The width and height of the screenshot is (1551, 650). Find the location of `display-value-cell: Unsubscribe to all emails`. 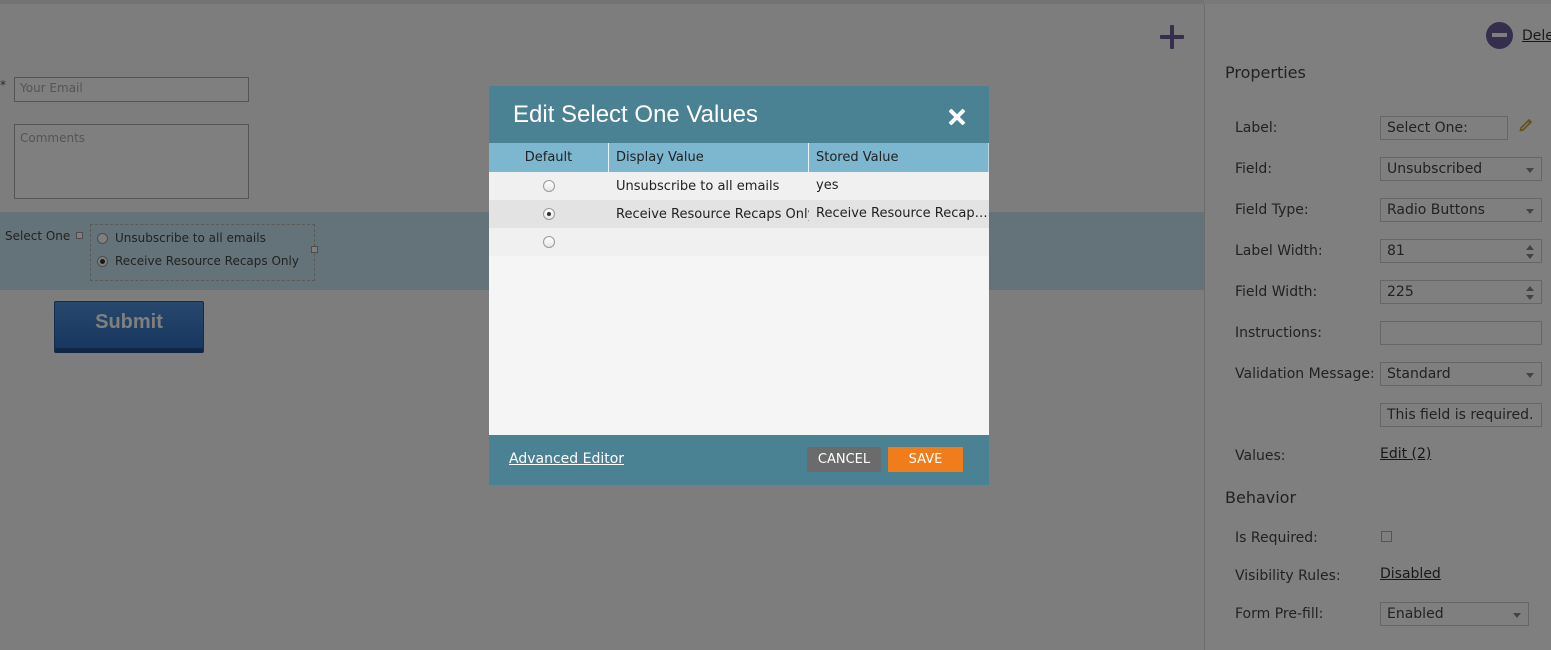

display-value-cell: Unsubscribe to all emails is located at coordinates (709, 186).